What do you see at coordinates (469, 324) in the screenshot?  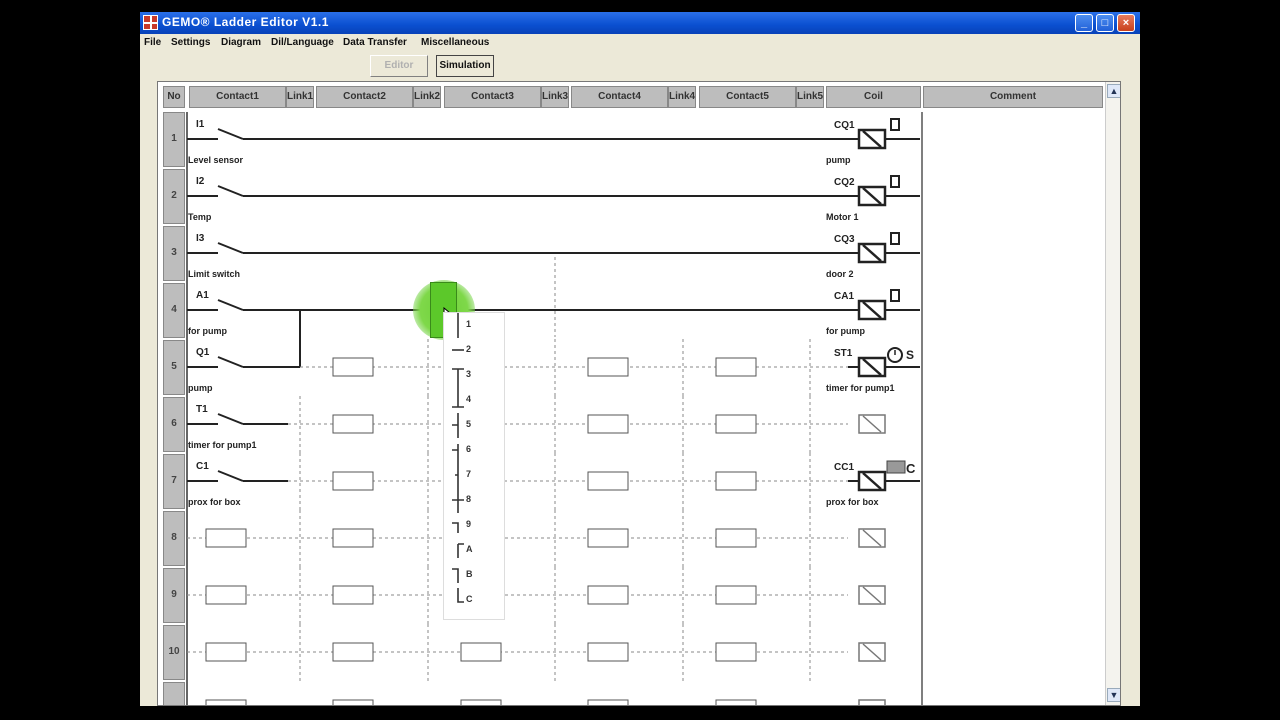 I see `link-option-number: 1` at bounding box center [469, 324].